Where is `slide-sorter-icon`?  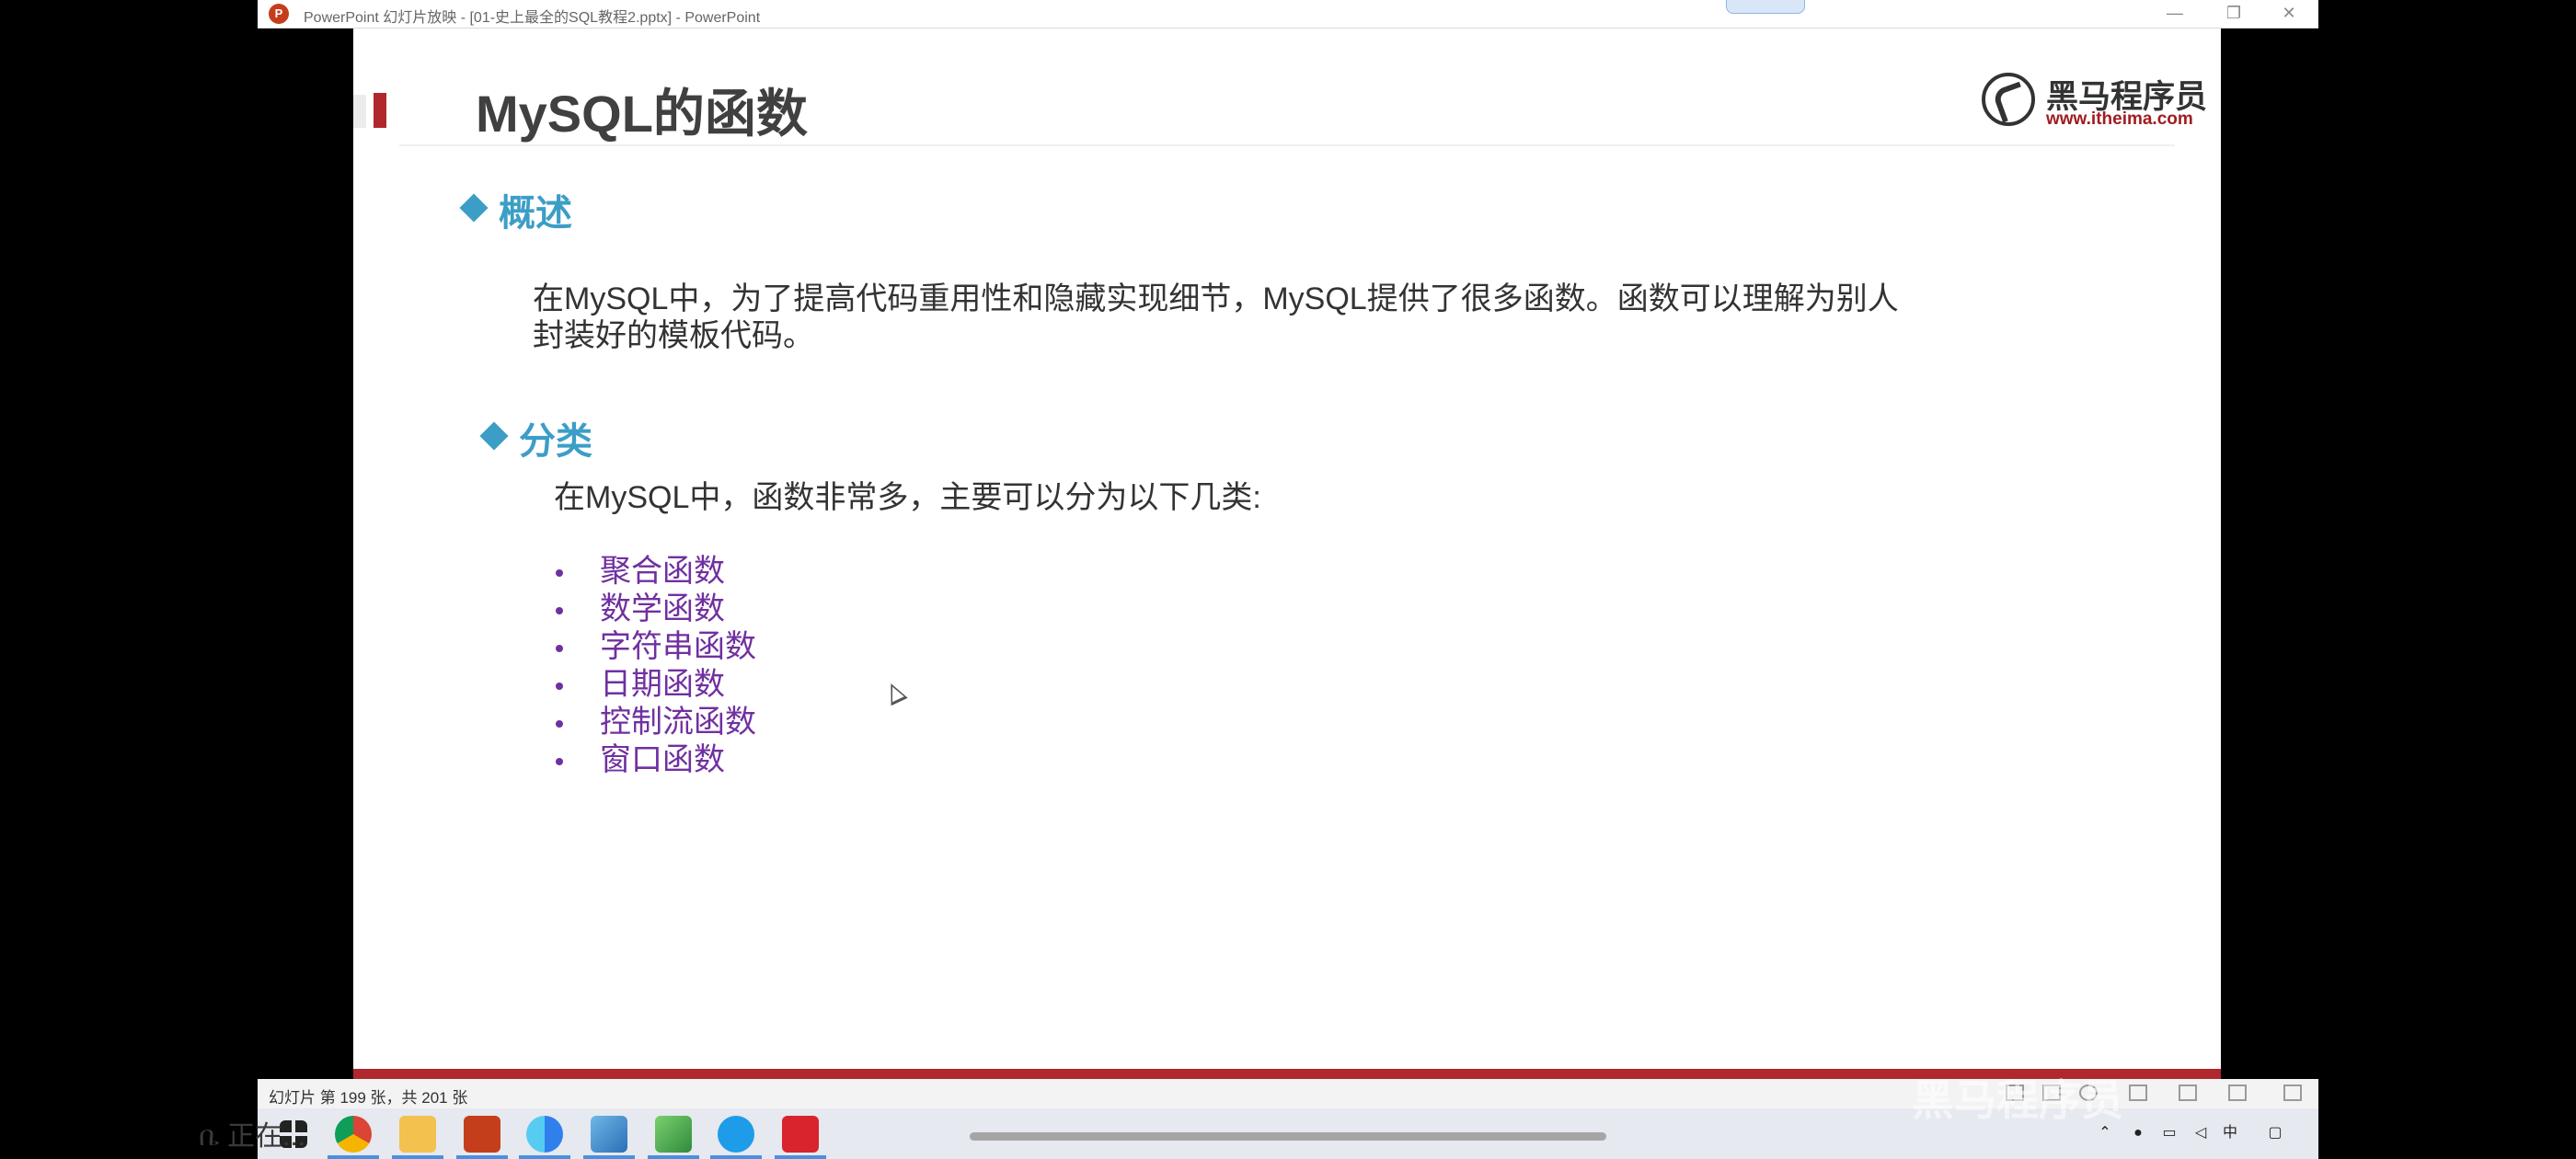 slide-sorter-icon is located at coordinates (2188, 1092).